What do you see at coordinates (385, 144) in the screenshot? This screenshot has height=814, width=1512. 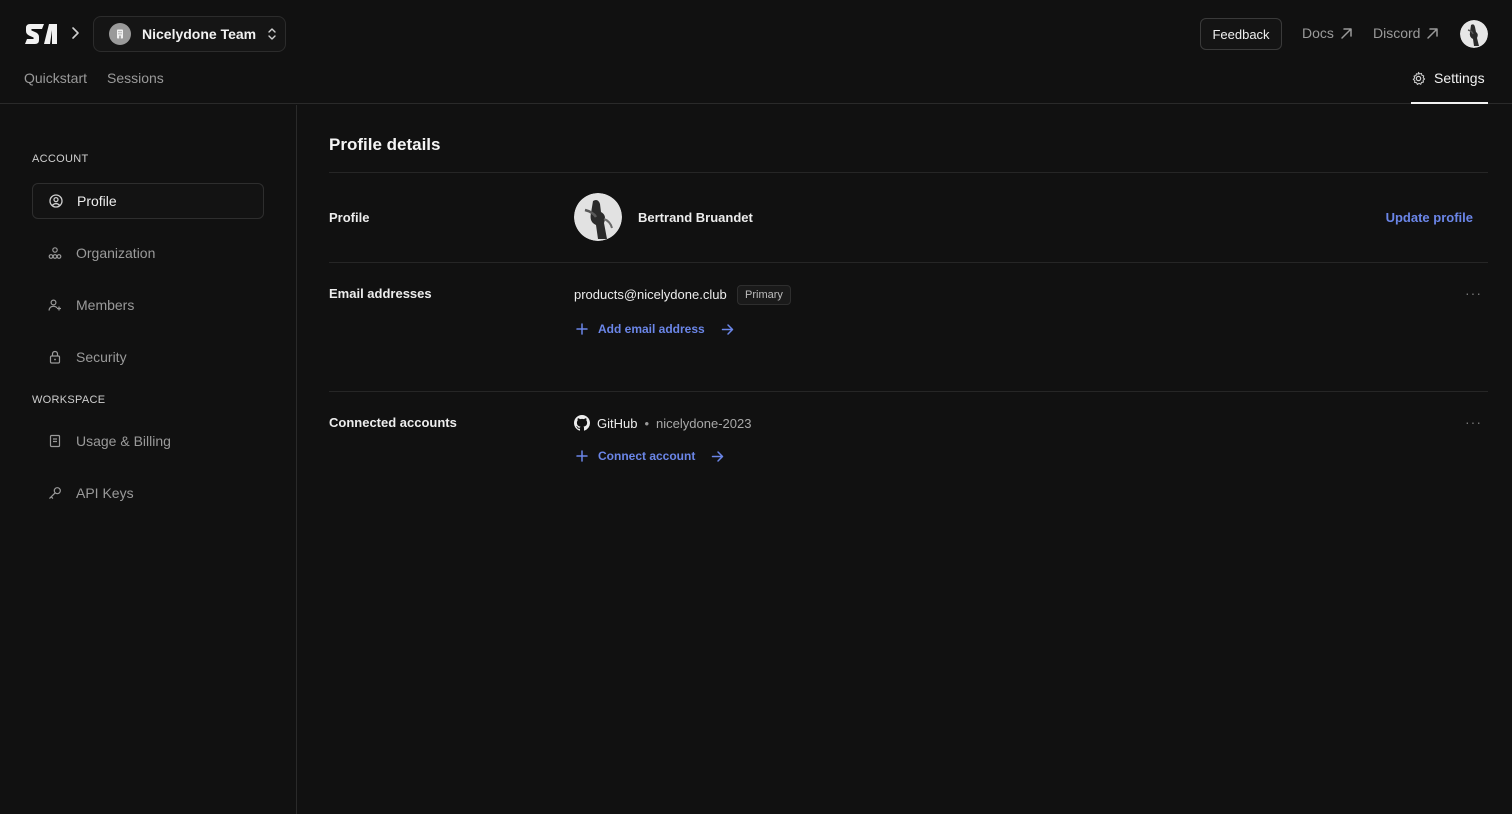 I see `page-title: Profile details` at bounding box center [385, 144].